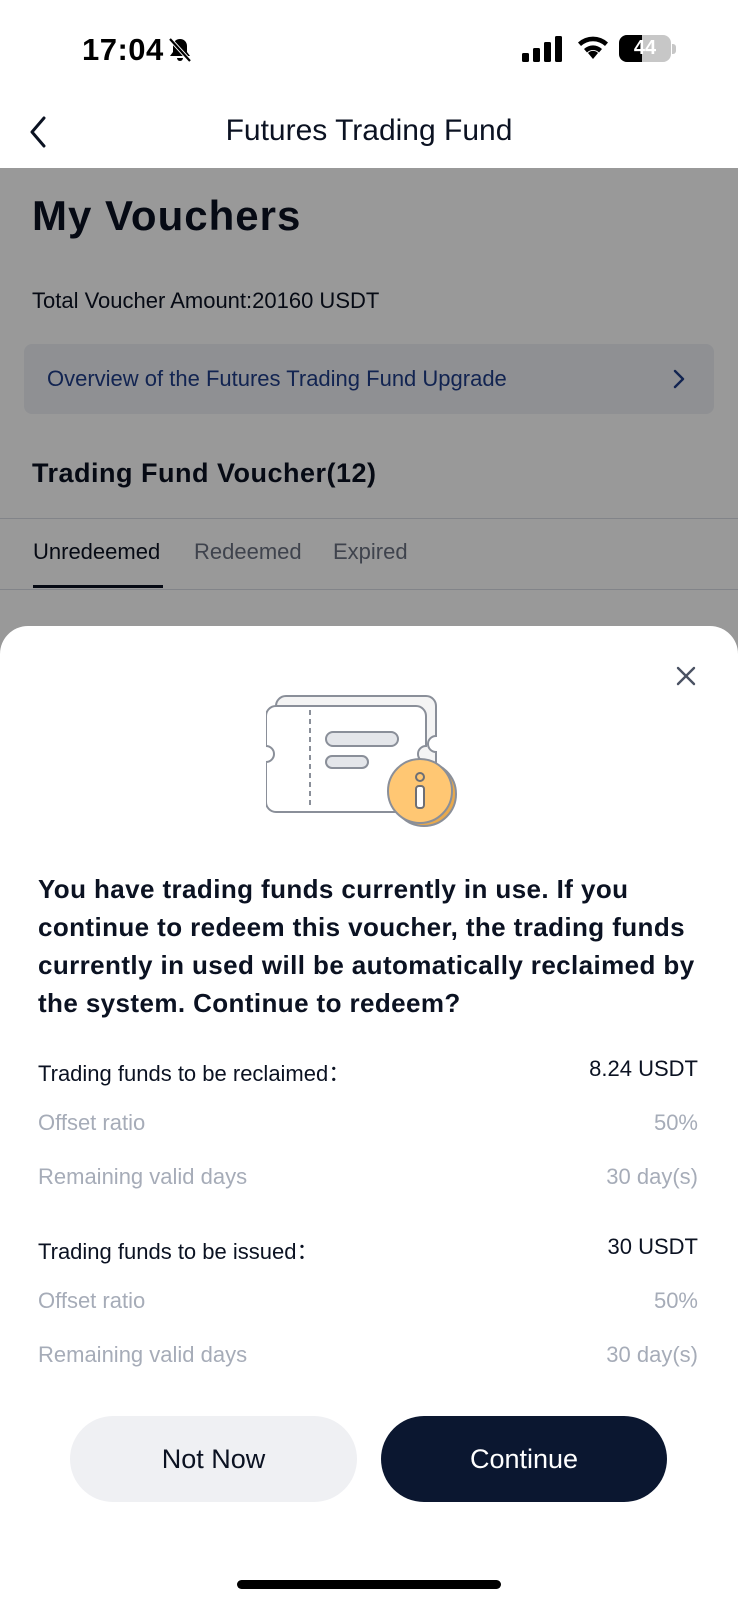 The image size is (738, 1600). What do you see at coordinates (652, 1354) in the screenshot?
I see `issued-days-value: 30 day(s)` at bounding box center [652, 1354].